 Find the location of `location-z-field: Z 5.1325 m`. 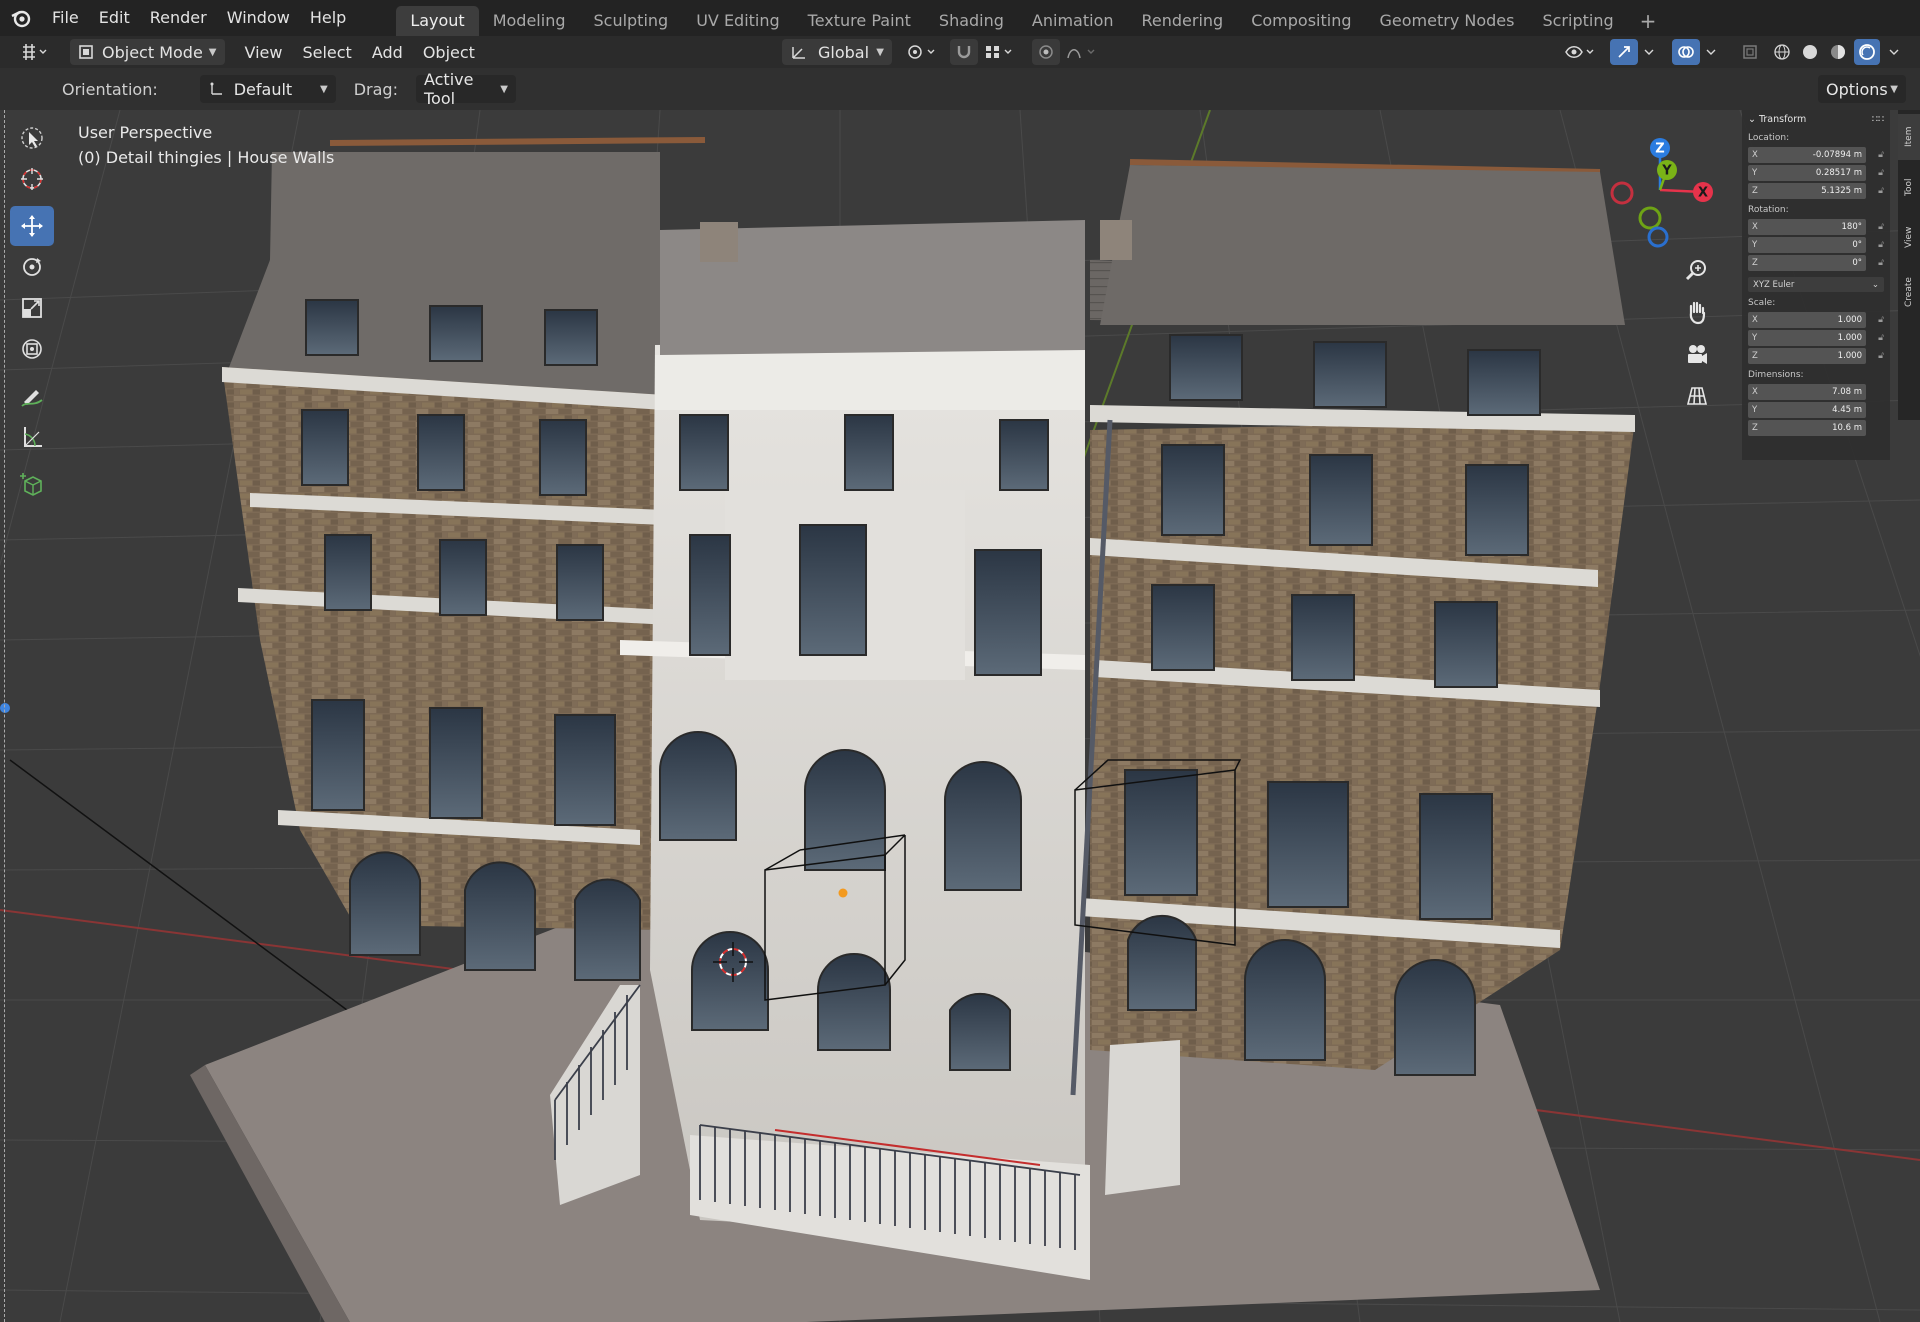

location-z-field: Z 5.1325 m is located at coordinates (1807, 190).